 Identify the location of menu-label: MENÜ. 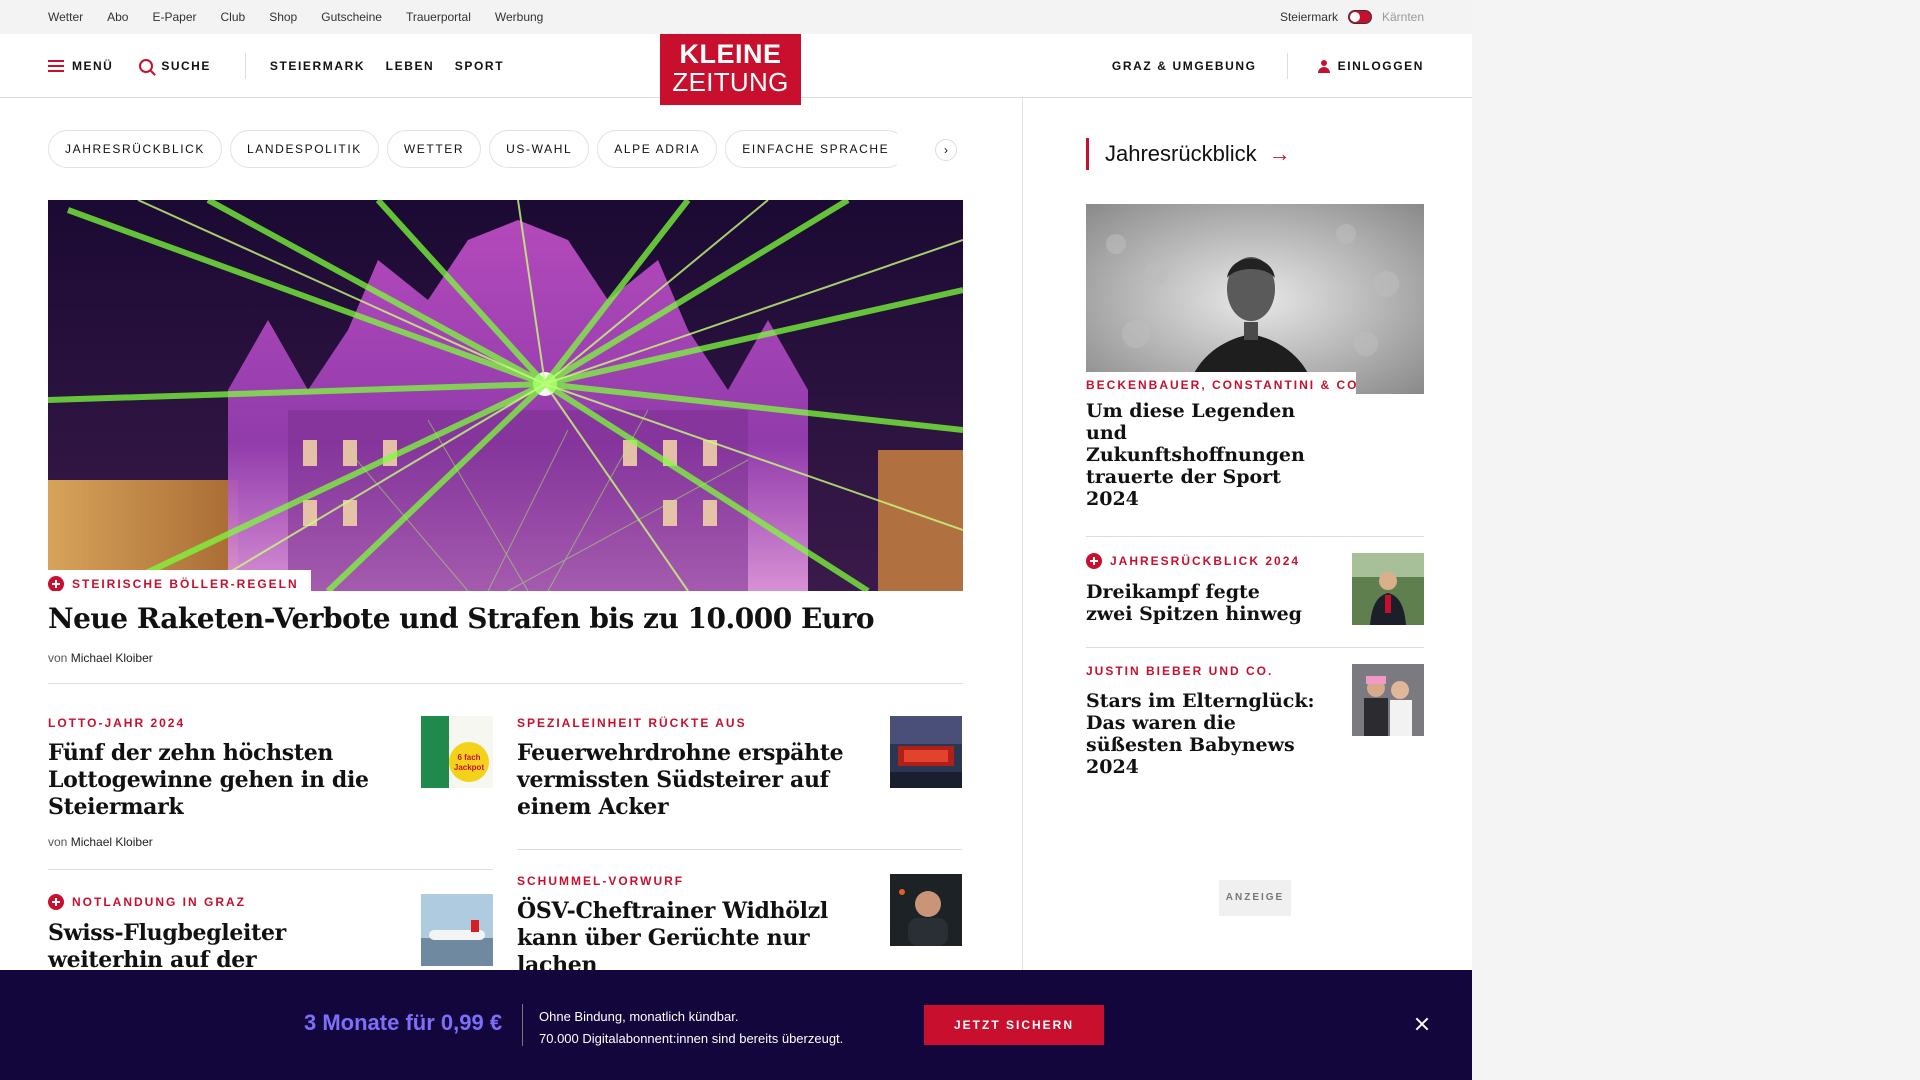
(93, 65).